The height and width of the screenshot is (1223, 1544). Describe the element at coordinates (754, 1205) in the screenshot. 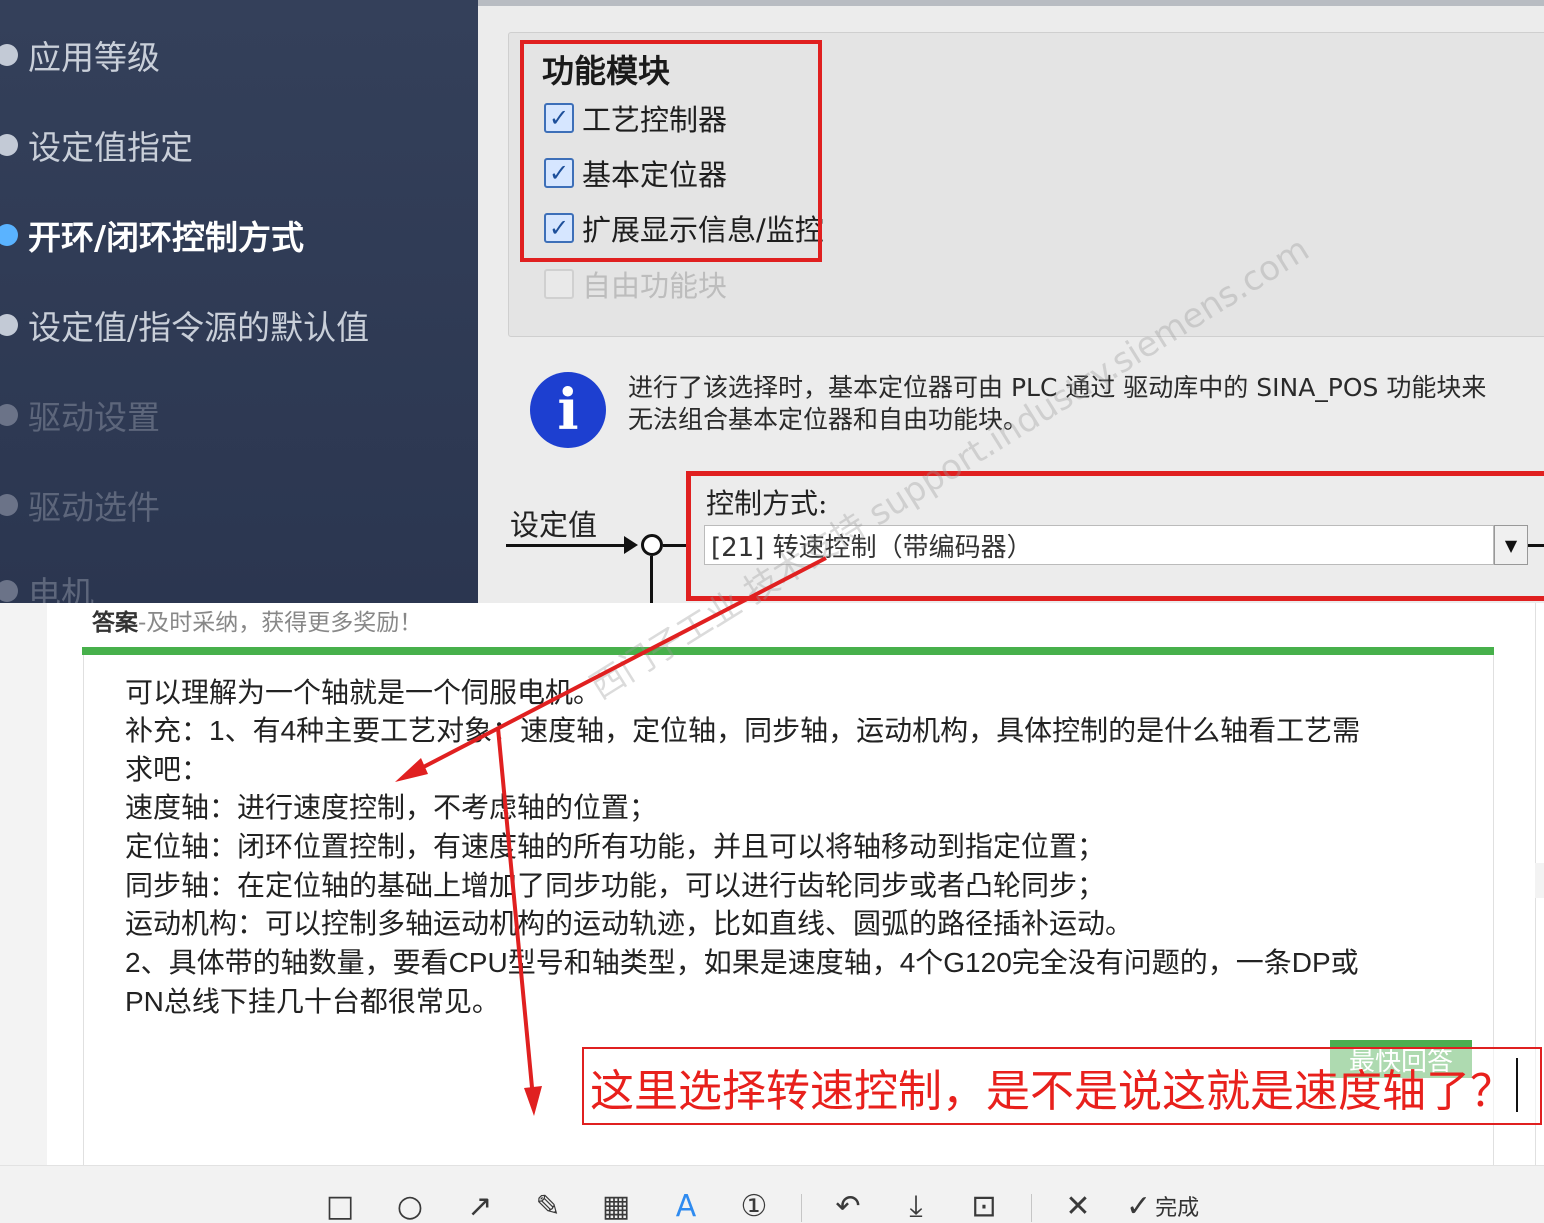

I see `number-tool-icon: ①` at that location.